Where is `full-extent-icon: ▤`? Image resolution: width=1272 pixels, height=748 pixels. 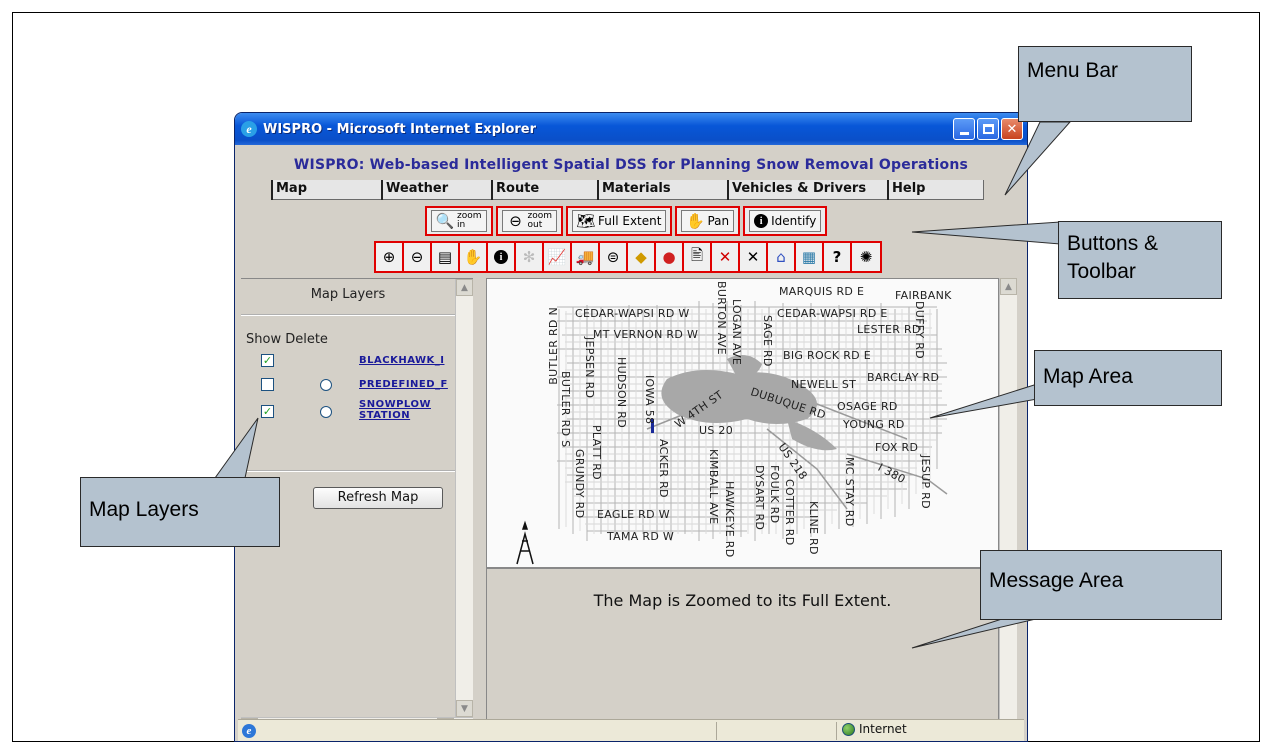 full-extent-icon: ▤ is located at coordinates (446, 257).